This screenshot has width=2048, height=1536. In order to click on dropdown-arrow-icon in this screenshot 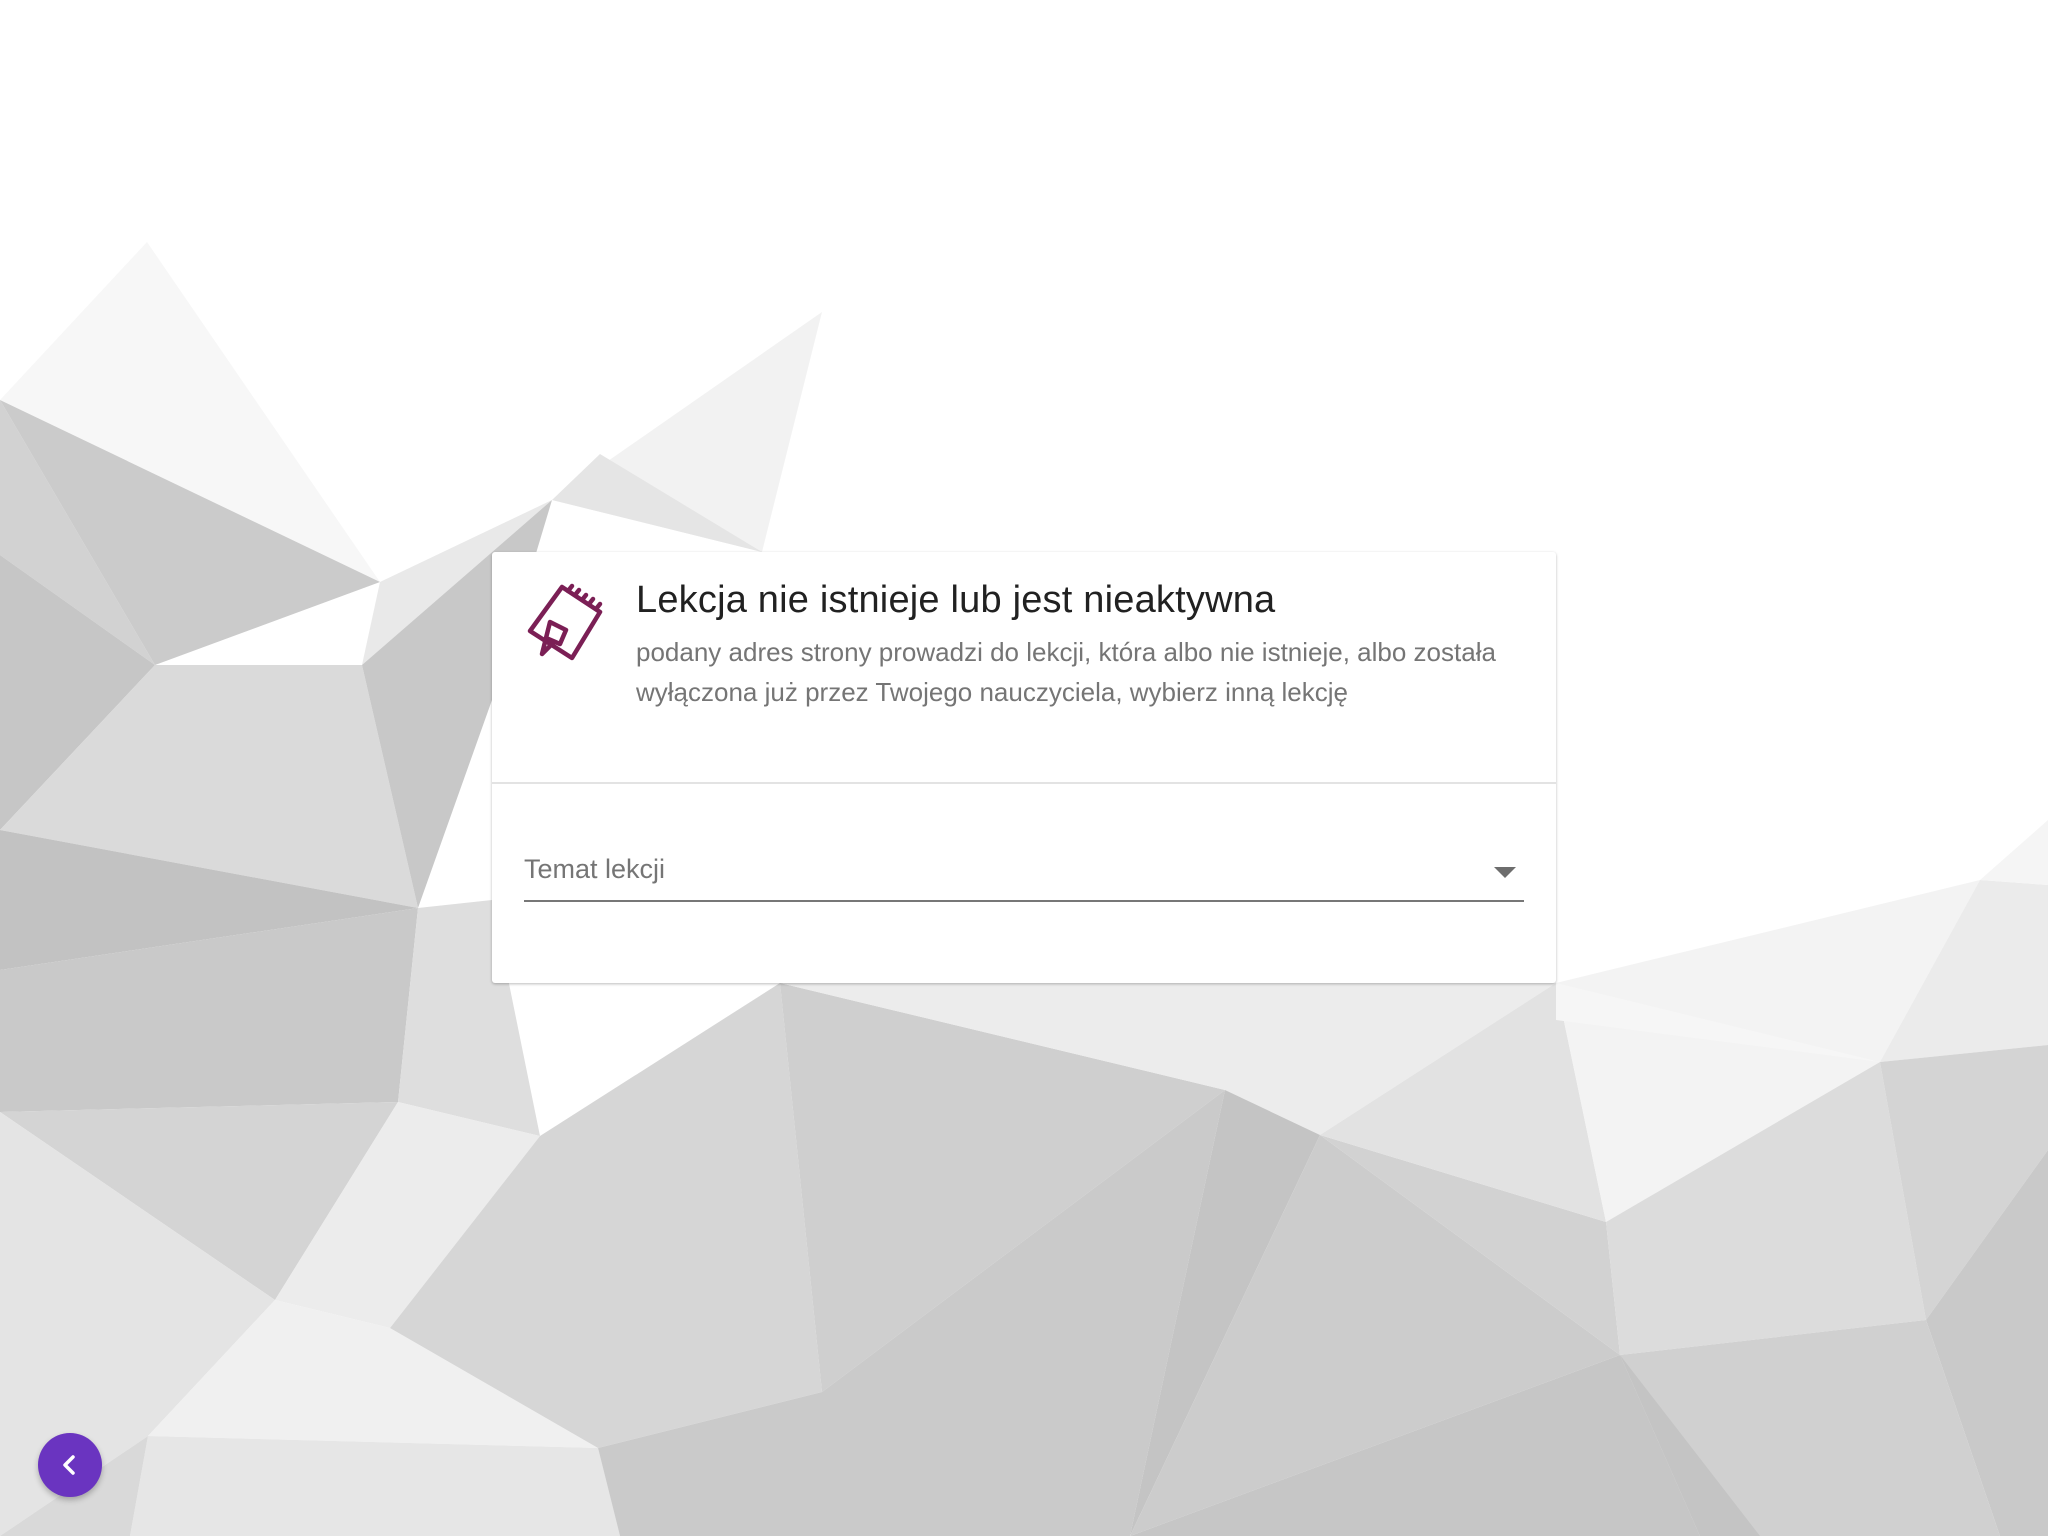, I will do `click(1505, 872)`.